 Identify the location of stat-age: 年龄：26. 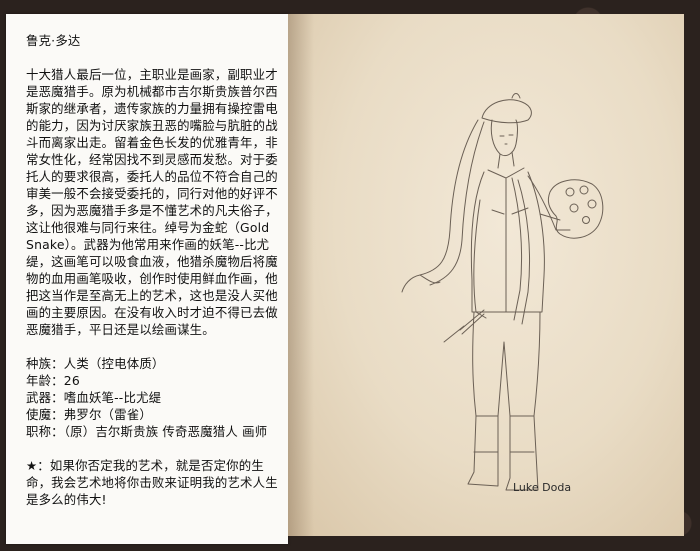
(53, 380).